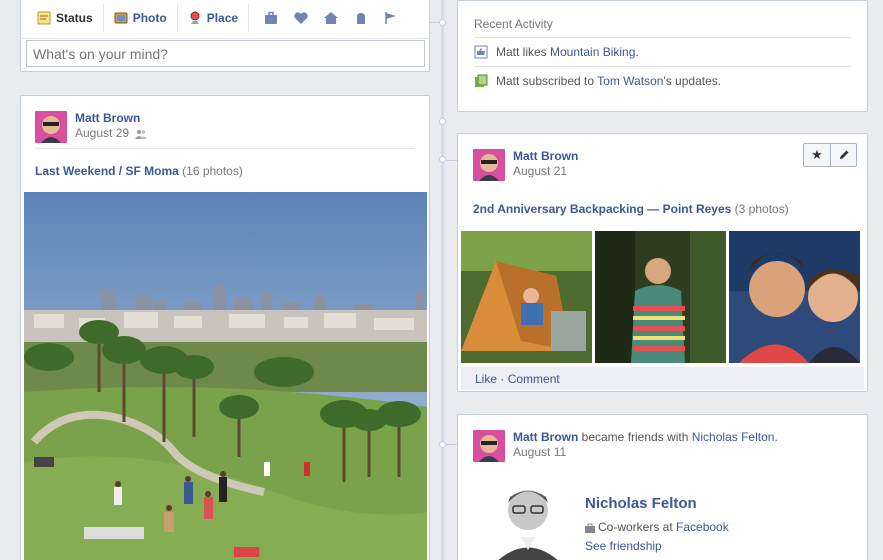  Describe the element at coordinates (637, 52) in the screenshot. I see `activity-text-post: .` at that location.